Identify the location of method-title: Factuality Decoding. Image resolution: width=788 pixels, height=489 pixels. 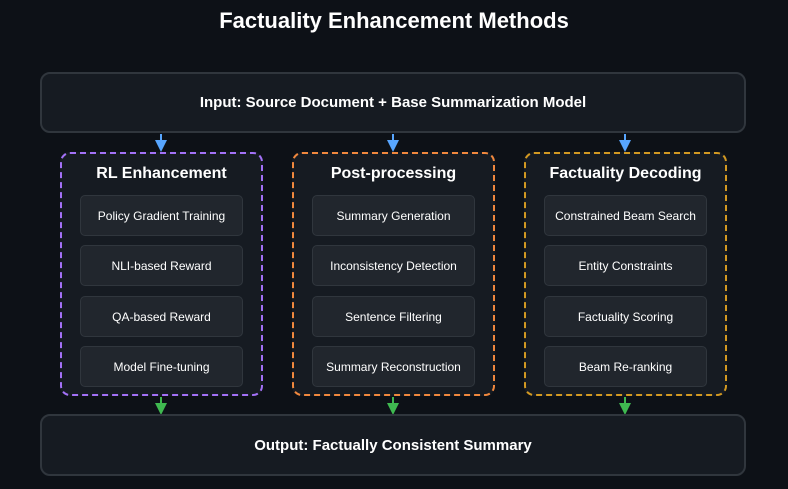
(625, 173).